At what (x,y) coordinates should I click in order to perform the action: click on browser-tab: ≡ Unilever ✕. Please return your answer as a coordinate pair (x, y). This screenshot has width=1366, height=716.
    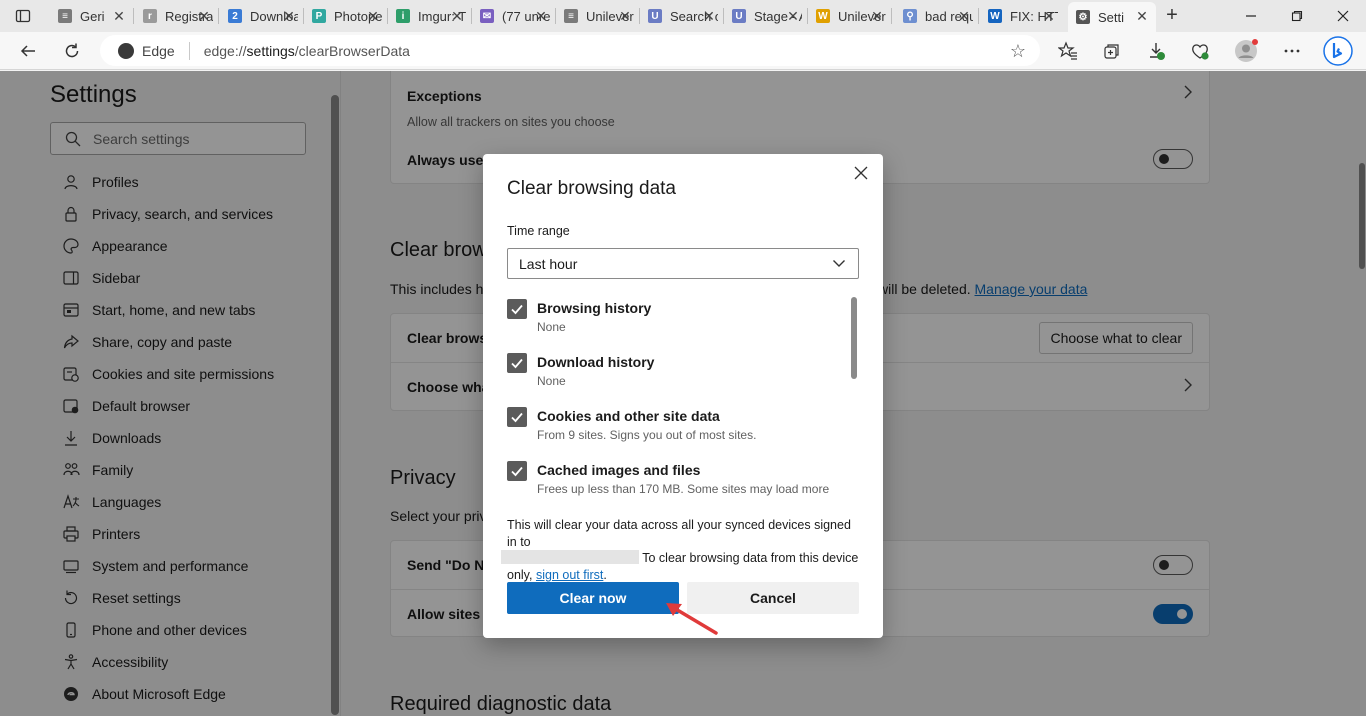
    Looking at the image, I should click on (597, 16).